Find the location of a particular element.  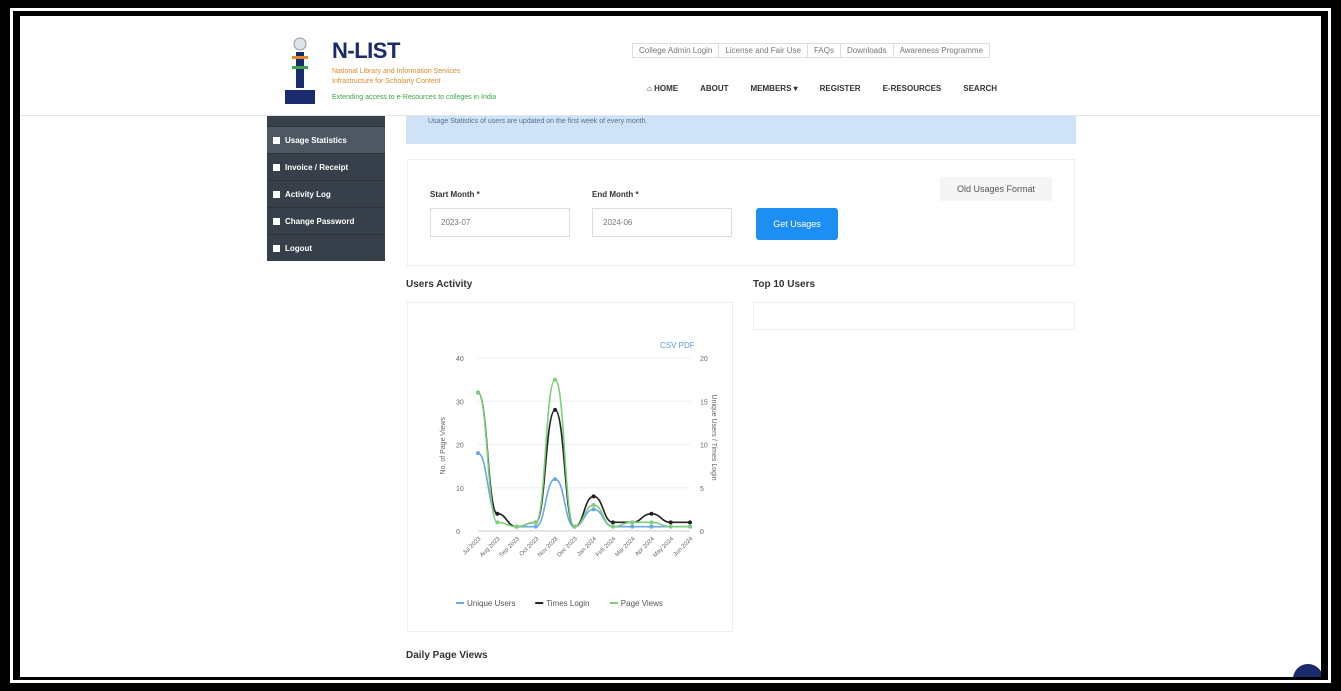

sidebar-item-invoice: Invoice / Receipt is located at coordinates (326, 166).